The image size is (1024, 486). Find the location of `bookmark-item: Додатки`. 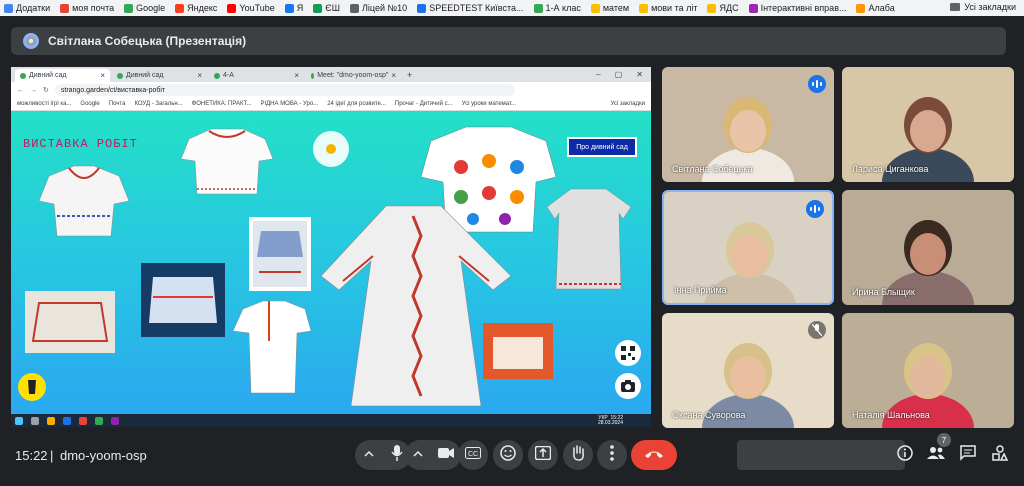

bookmark-item: Додатки is located at coordinates (27, 8).